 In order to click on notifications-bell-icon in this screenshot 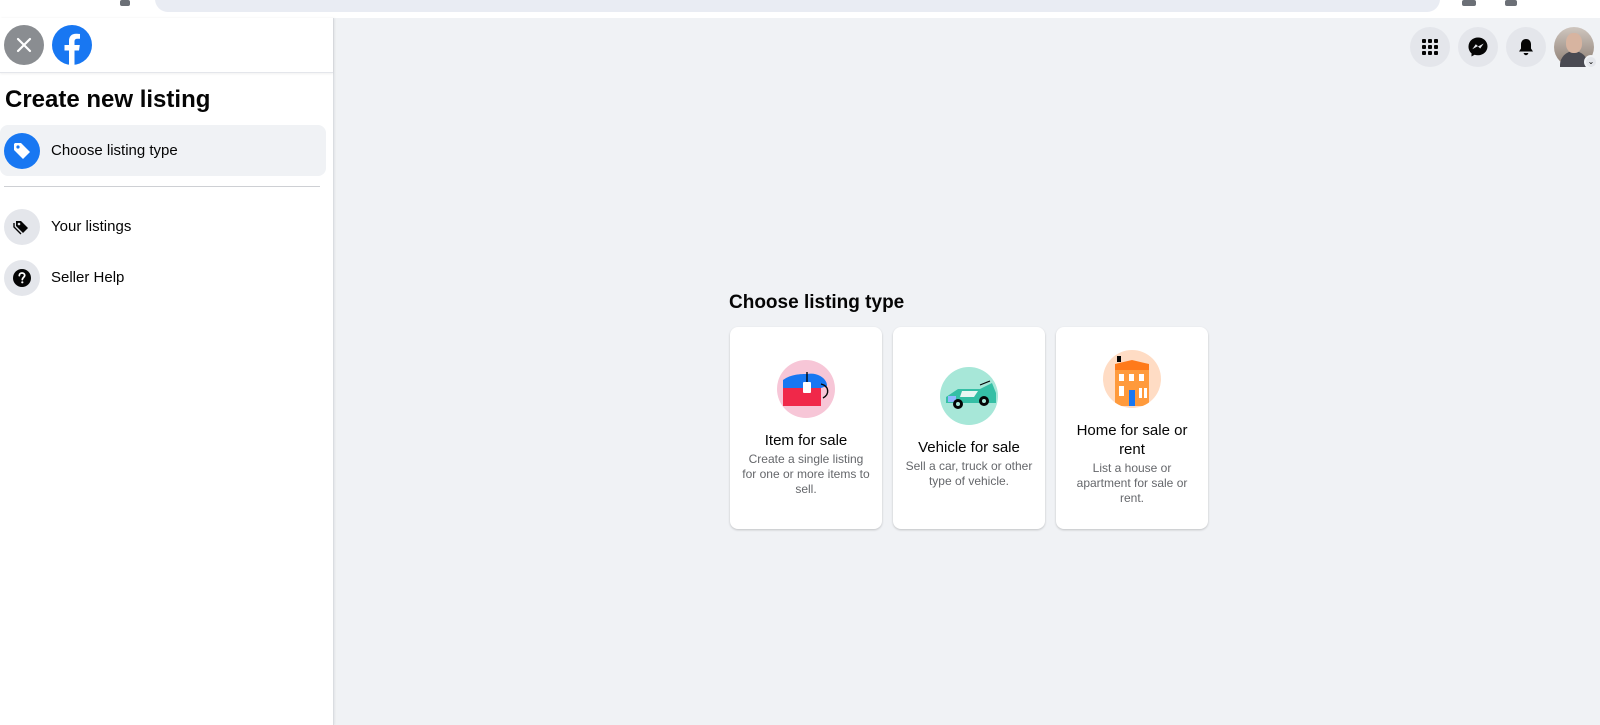, I will do `click(1526, 47)`.